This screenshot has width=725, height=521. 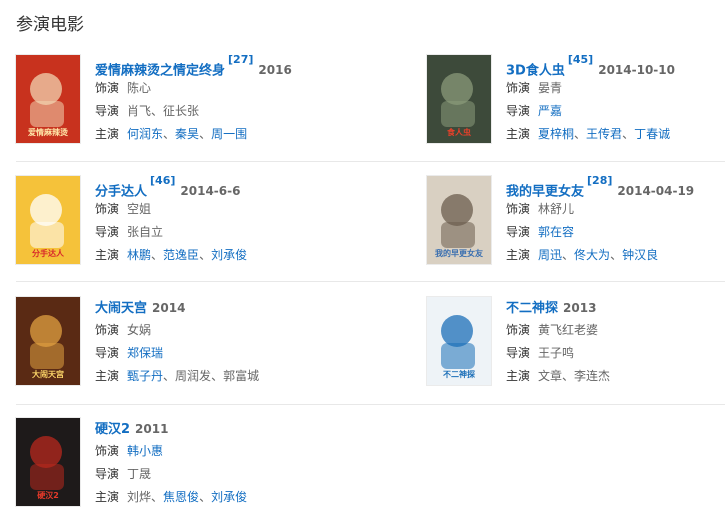 What do you see at coordinates (215, 111) in the screenshot?
I see `director-row: 导演 肖飞、征长张` at bounding box center [215, 111].